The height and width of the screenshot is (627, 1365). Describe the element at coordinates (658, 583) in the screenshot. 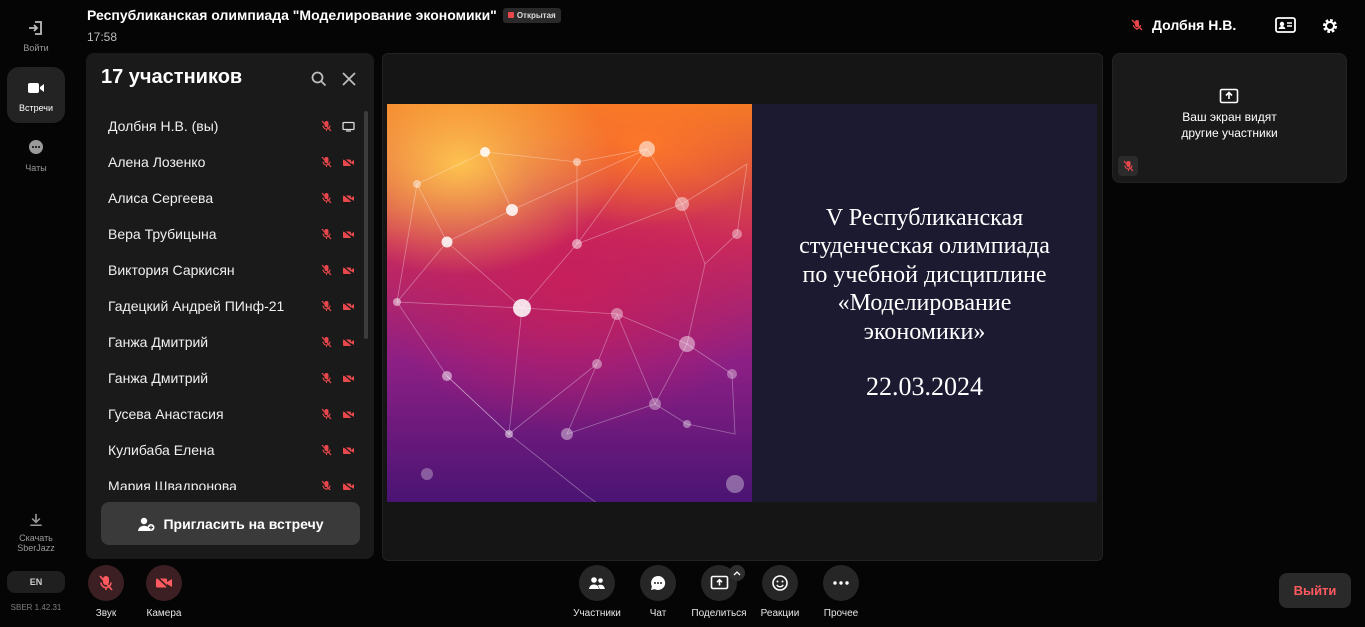

I see `chat-button-circle` at that location.